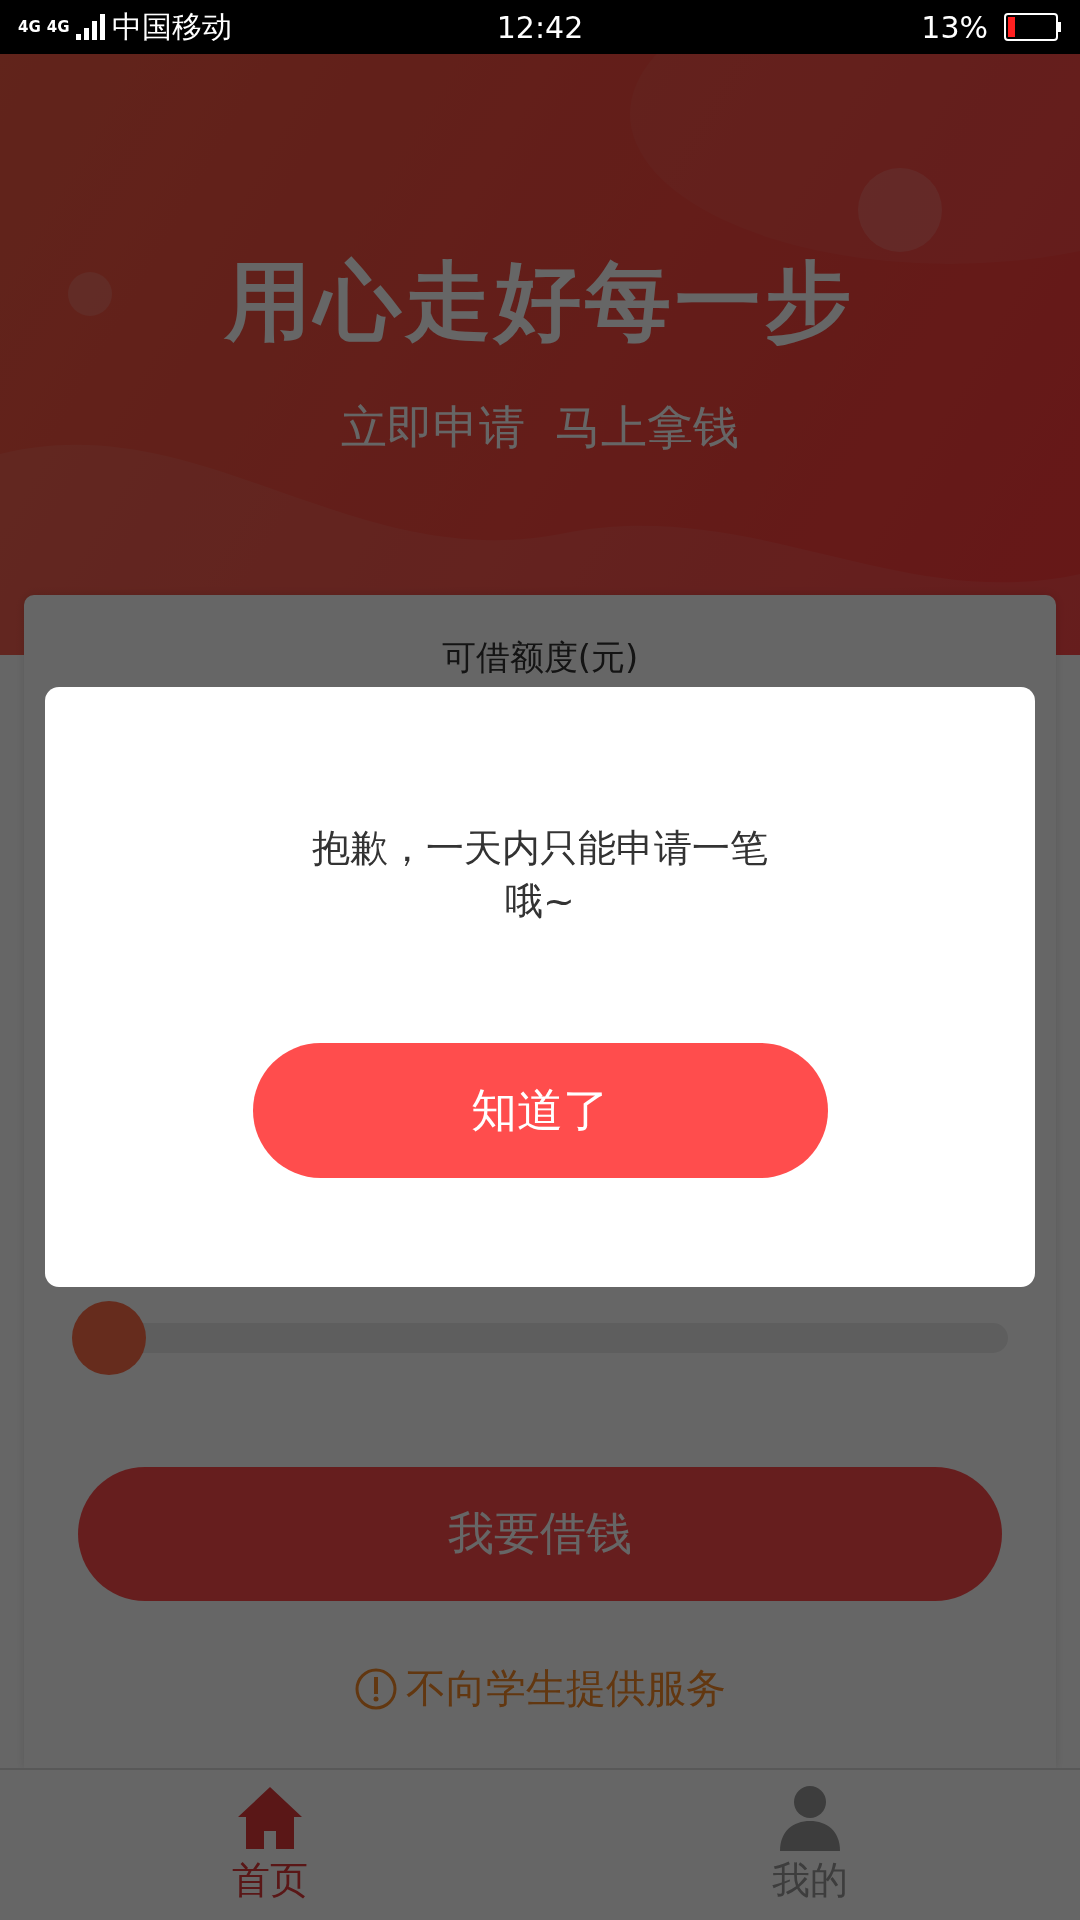 This screenshot has width=1080, height=1920. I want to click on carrier-name: 中国移动, so click(171, 26).